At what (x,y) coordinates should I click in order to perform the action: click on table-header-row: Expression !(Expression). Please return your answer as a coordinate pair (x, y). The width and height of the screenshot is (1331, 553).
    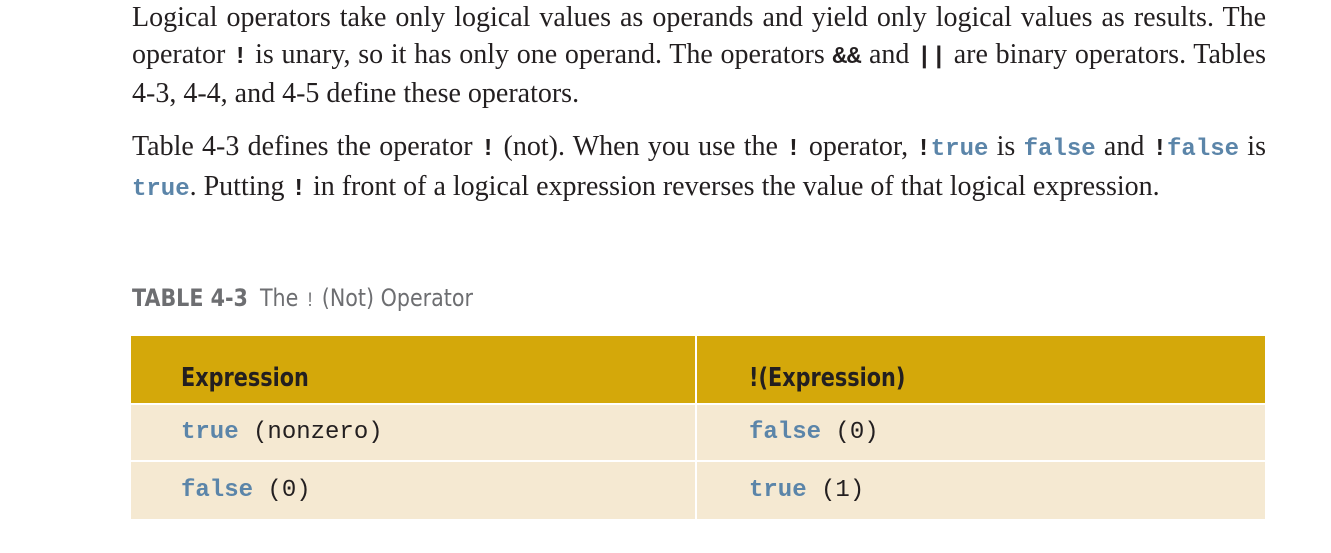
    Looking at the image, I should click on (698, 369).